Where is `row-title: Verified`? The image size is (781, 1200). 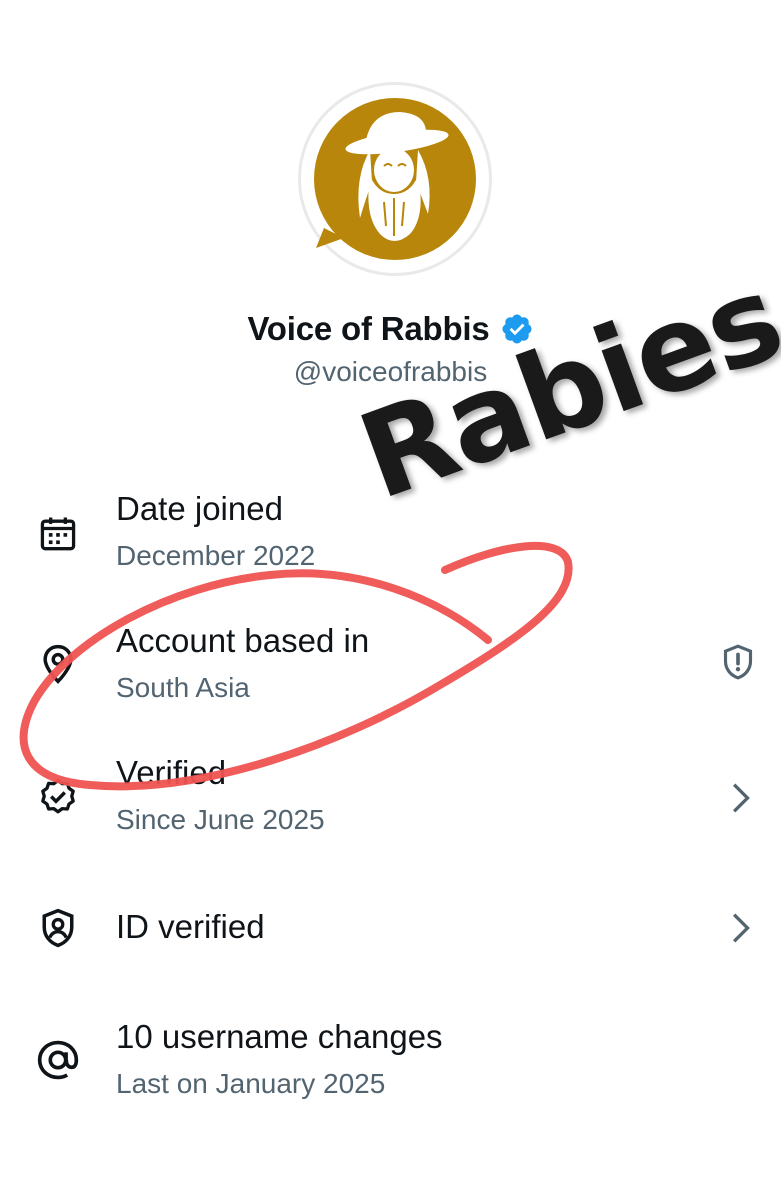 row-title: Verified is located at coordinates (171, 772).